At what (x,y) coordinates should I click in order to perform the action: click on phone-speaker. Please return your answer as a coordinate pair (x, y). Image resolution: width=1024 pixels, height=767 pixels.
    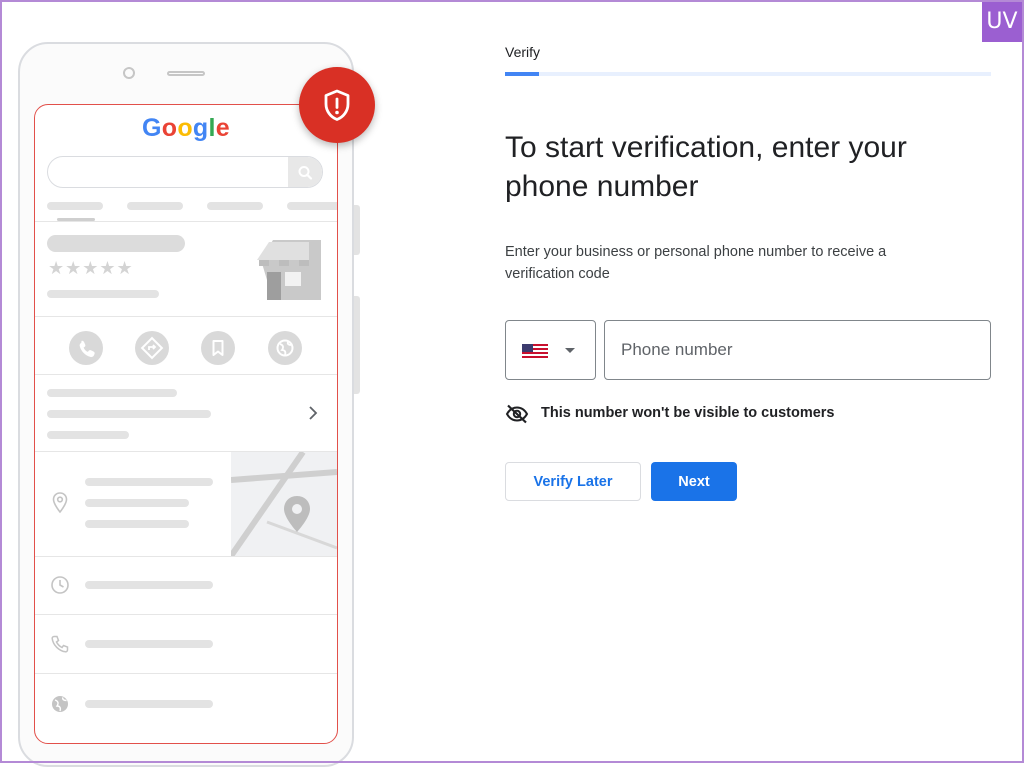
    Looking at the image, I should click on (186, 73).